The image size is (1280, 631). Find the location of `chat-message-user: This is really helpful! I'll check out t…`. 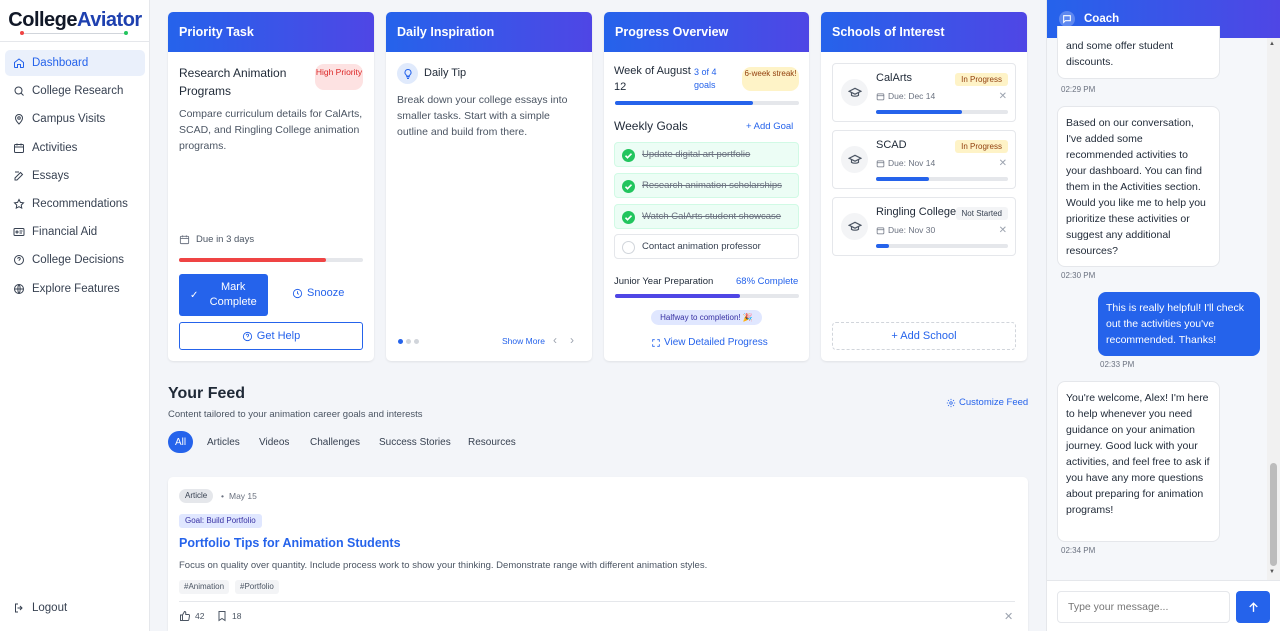

chat-message-user: This is really helpful! I'll check out t… is located at coordinates (1179, 324).